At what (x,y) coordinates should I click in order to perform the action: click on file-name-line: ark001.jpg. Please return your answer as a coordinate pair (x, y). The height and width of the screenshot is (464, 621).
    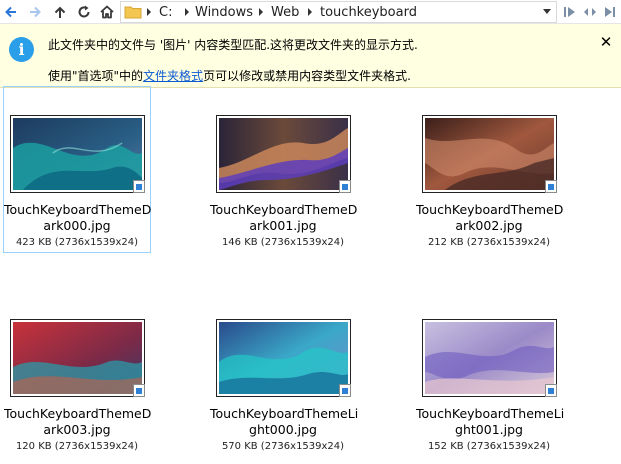
    Looking at the image, I should click on (283, 225).